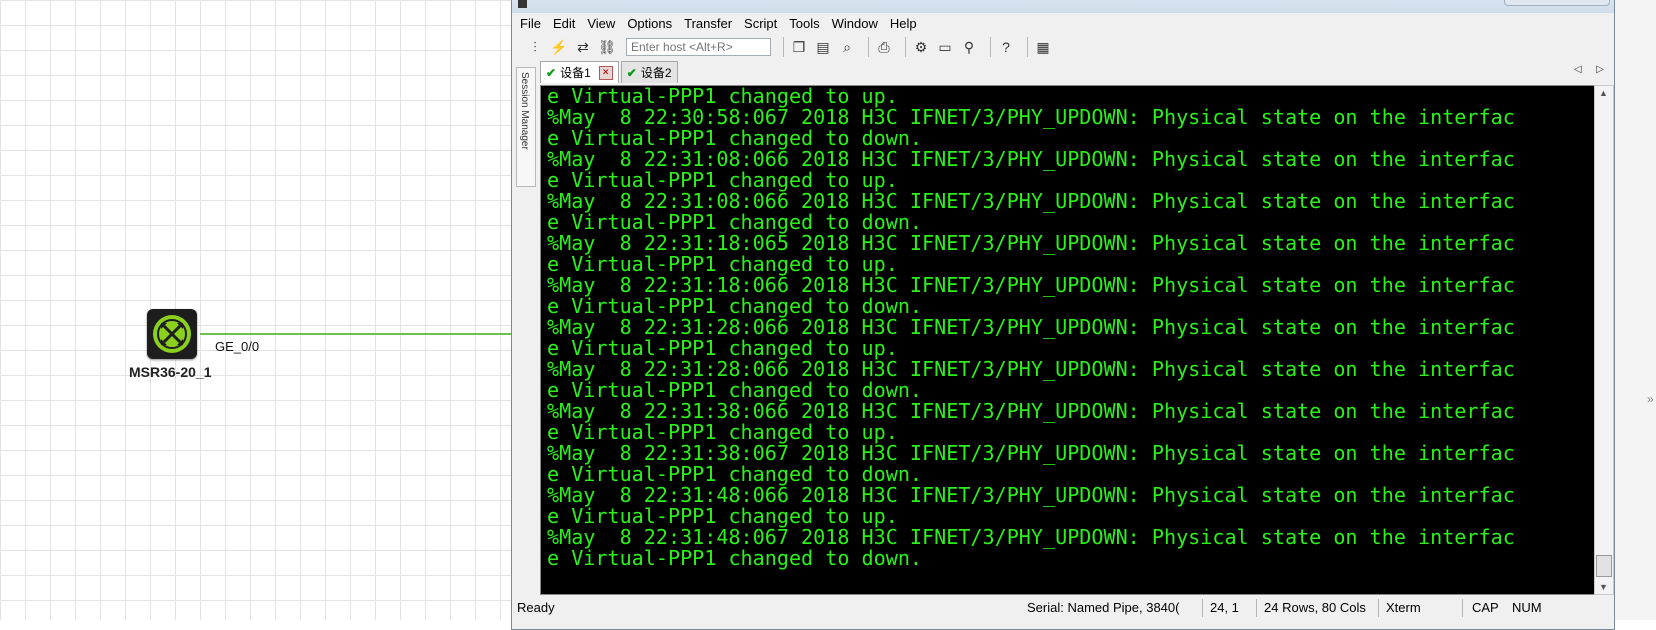 Image resolution: width=1656 pixels, height=630 pixels. Describe the element at coordinates (575, 73) in the screenshot. I see `tab-label: 设备1` at that location.